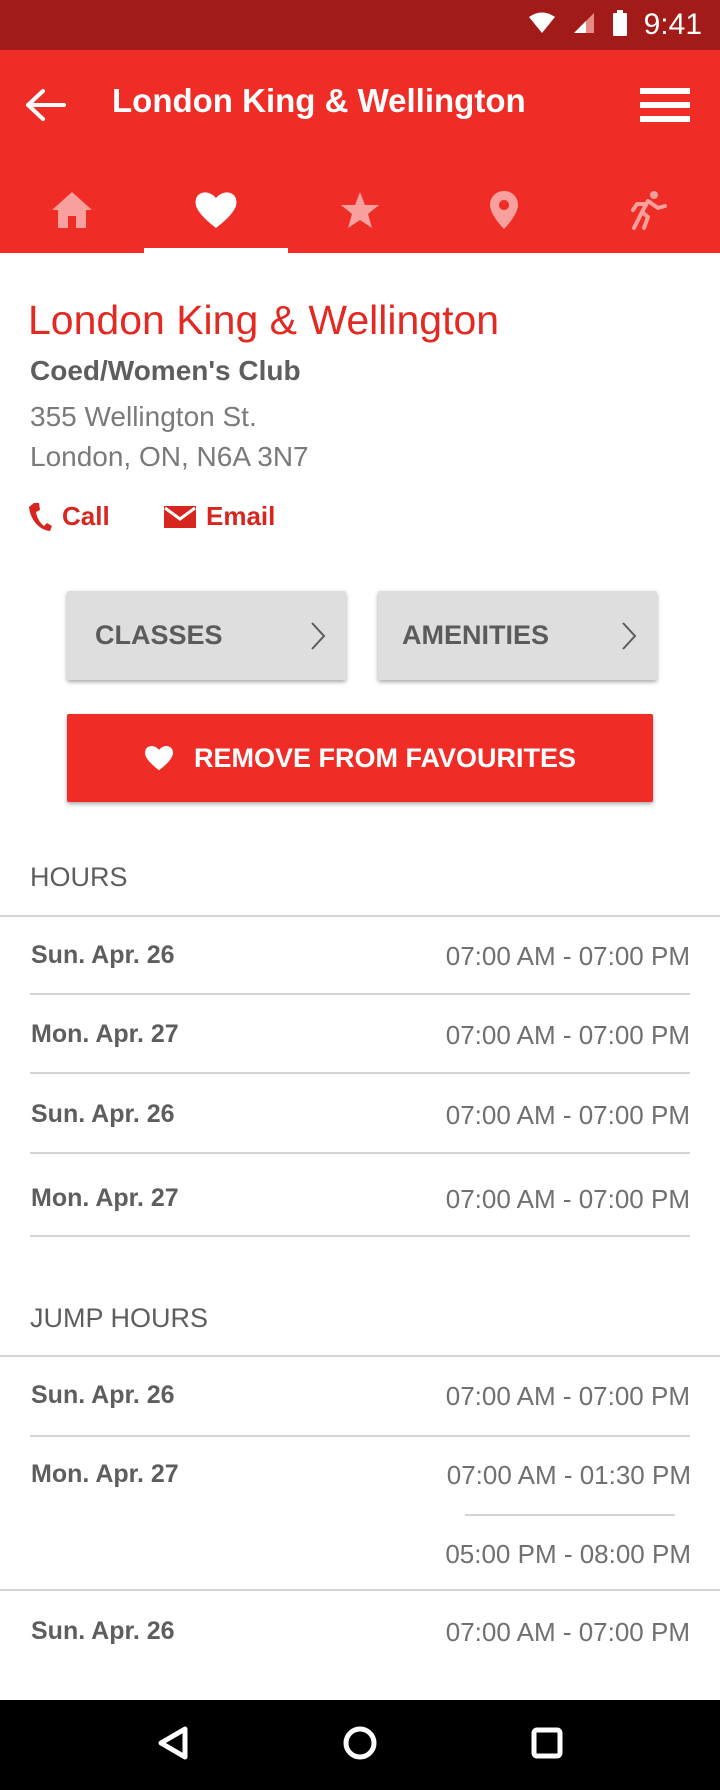 Image resolution: width=720 pixels, height=1790 pixels. I want to click on nav-recents-button, so click(547, 1745).